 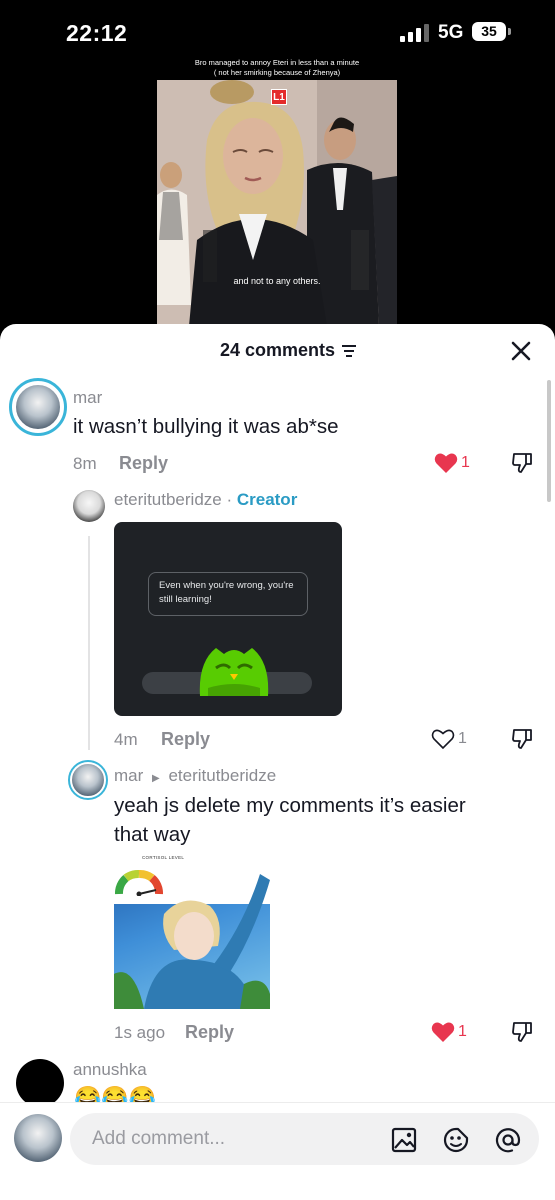 What do you see at coordinates (508, 1140) in the screenshot?
I see `mention-icon` at bounding box center [508, 1140].